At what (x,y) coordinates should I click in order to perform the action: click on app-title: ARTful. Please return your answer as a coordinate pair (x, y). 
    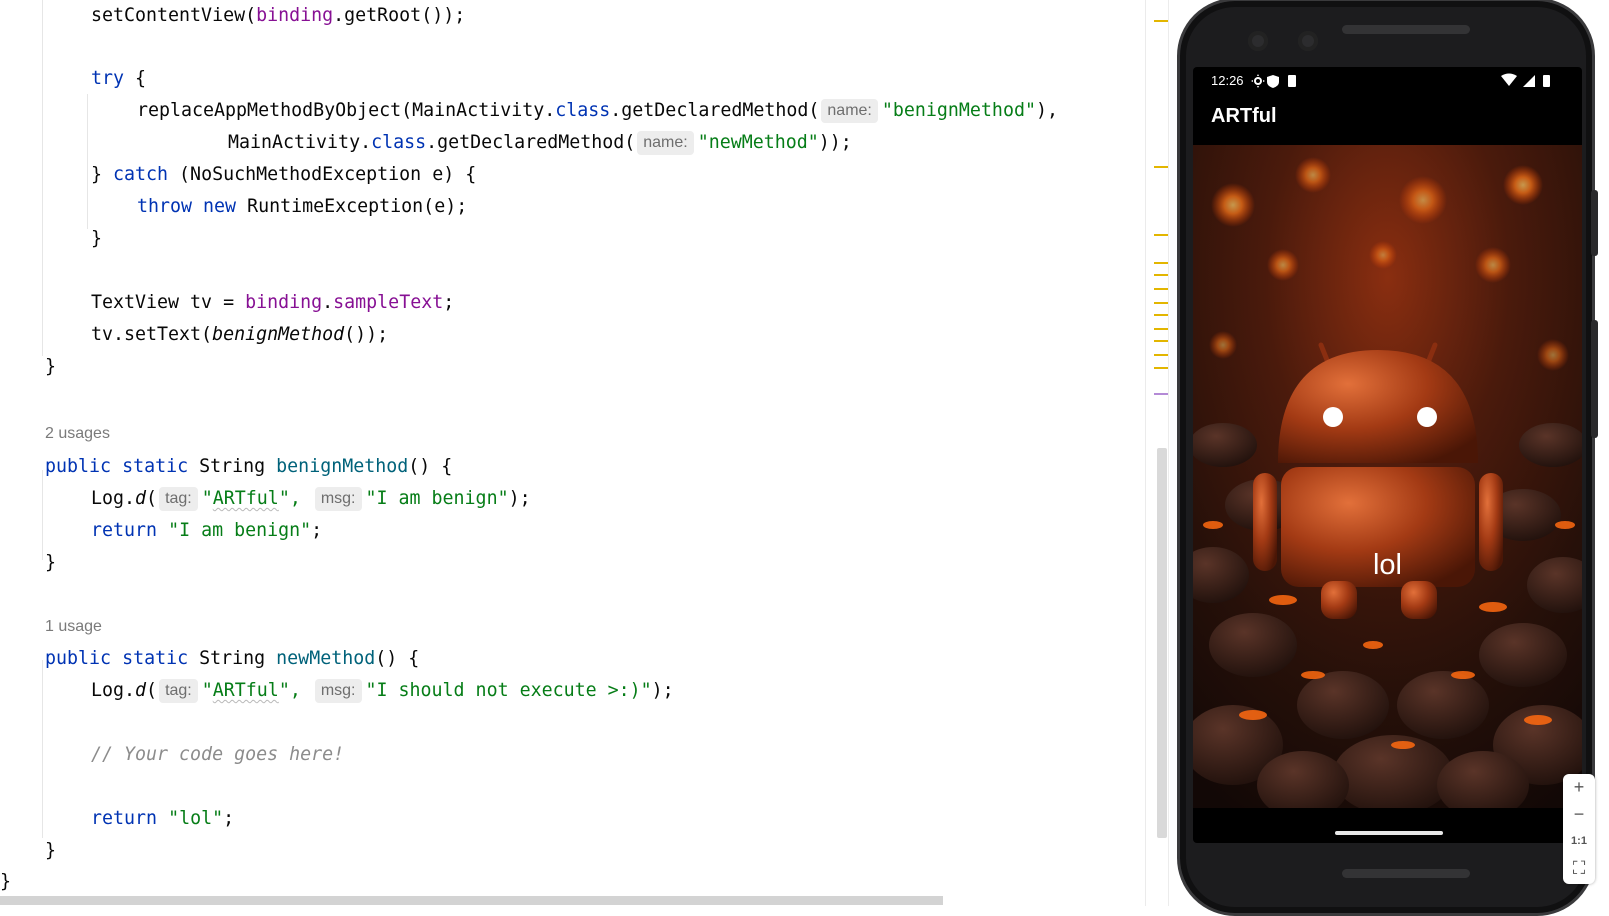
    Looking at the image, I should click on (1244, 116).